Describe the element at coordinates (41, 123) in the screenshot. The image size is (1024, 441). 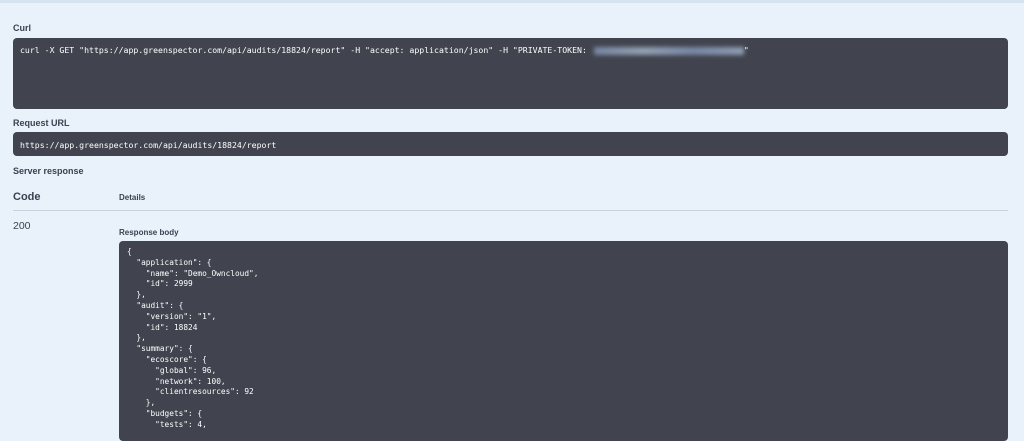
I see `request-url-label: Request URL` at that location.